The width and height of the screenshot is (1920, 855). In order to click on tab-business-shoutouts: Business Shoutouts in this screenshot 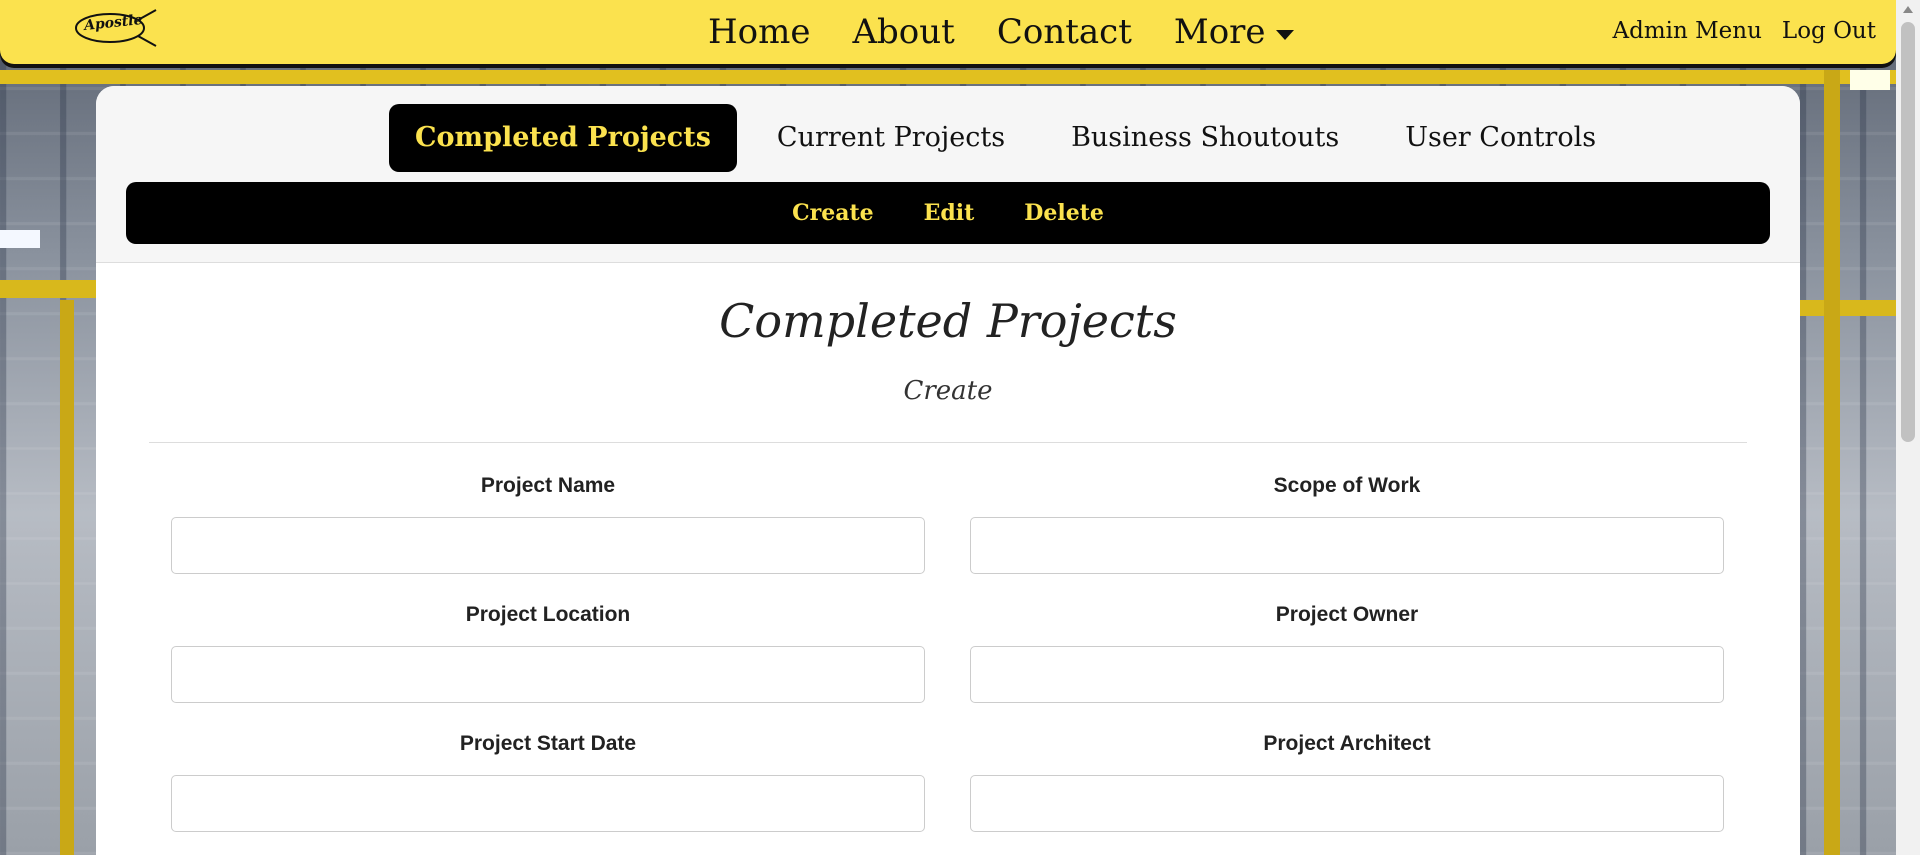, I will do `click(1205, 138)`.